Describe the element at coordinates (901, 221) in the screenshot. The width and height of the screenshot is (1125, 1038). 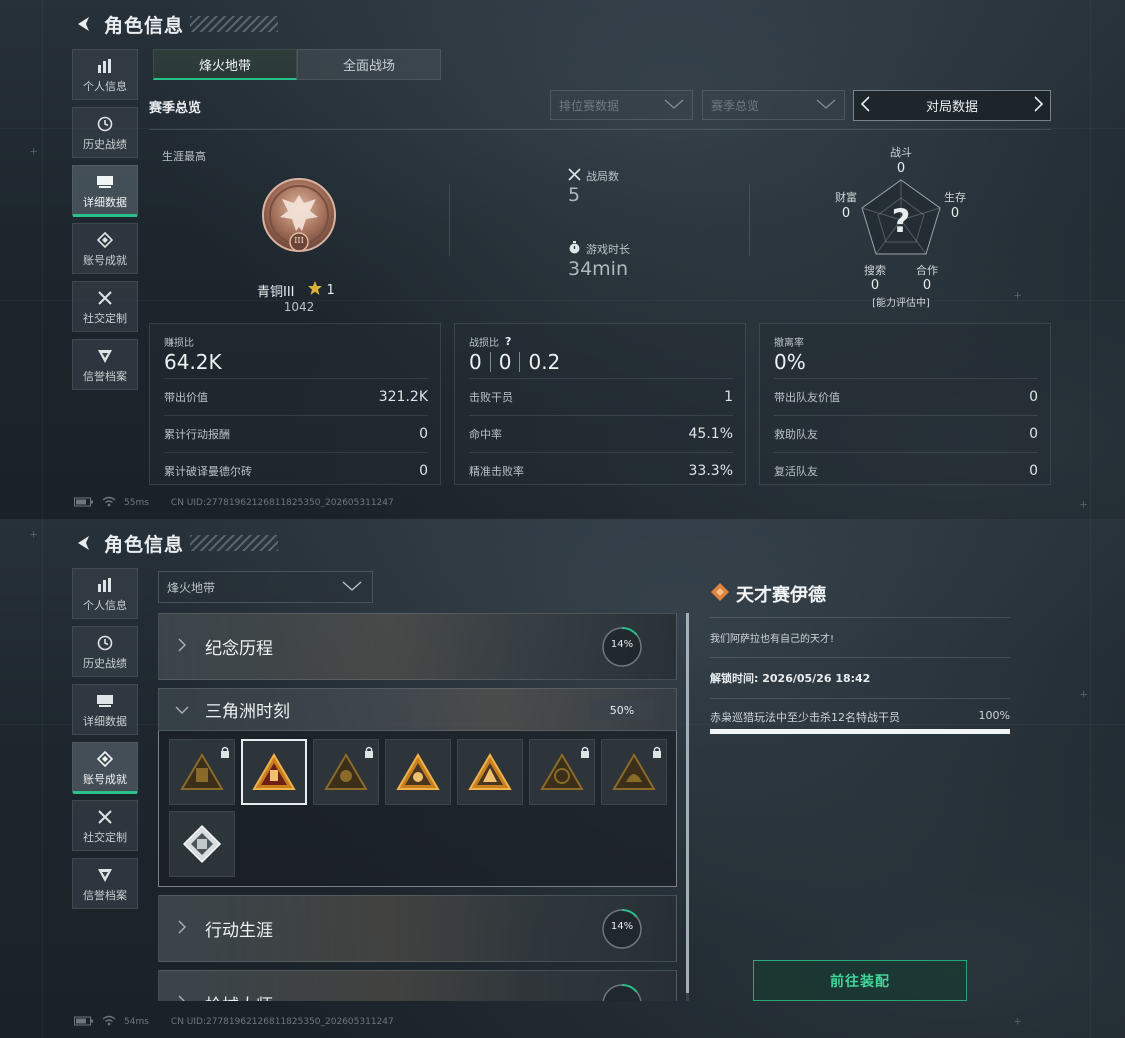
I see `radar-center-mark: ?` at that location.